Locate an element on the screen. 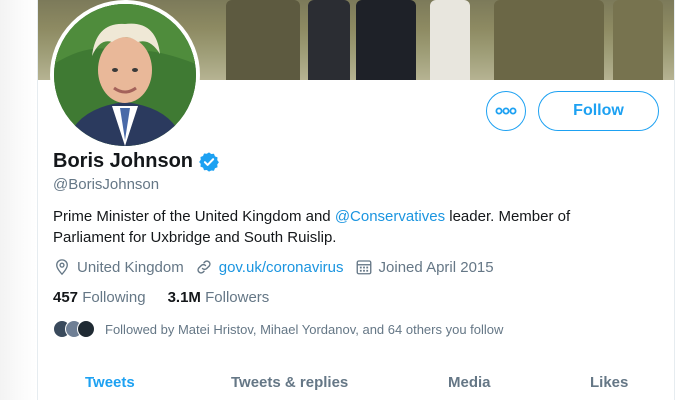 This screenshot has height=400, width=700. more-horizontal-icon is located at coordinates (506, 111).